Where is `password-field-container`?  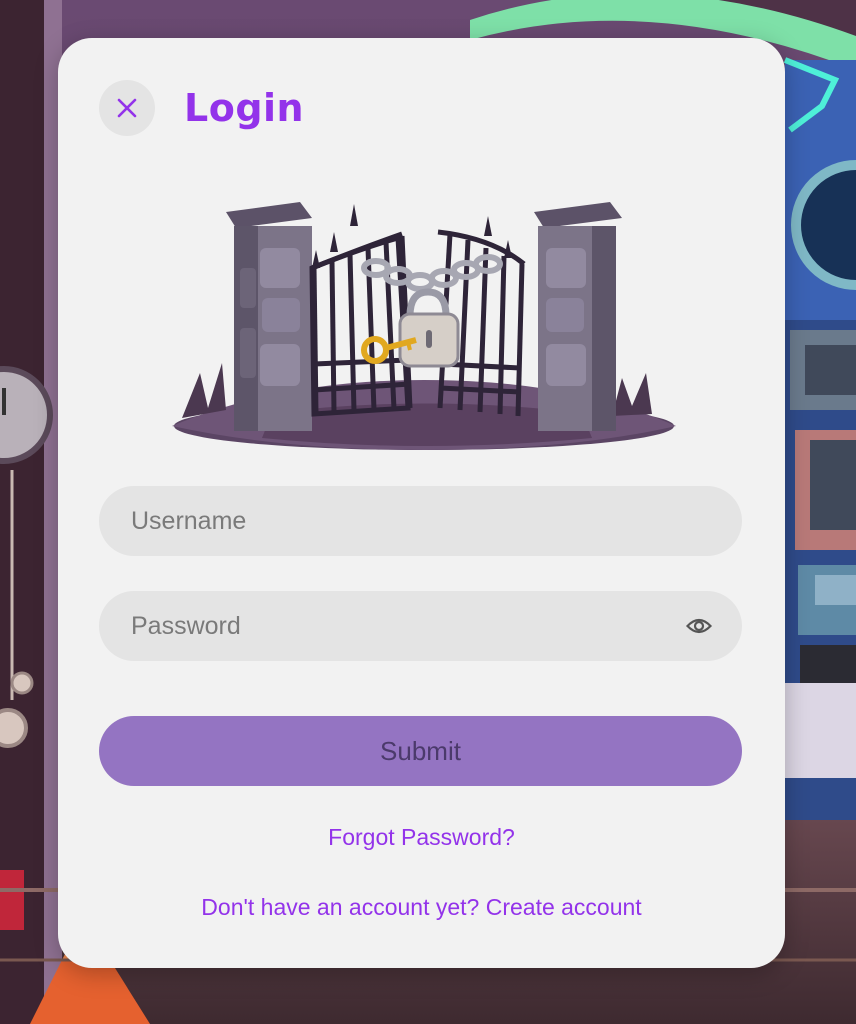 password-field-container is located at coordinates (420, 626).